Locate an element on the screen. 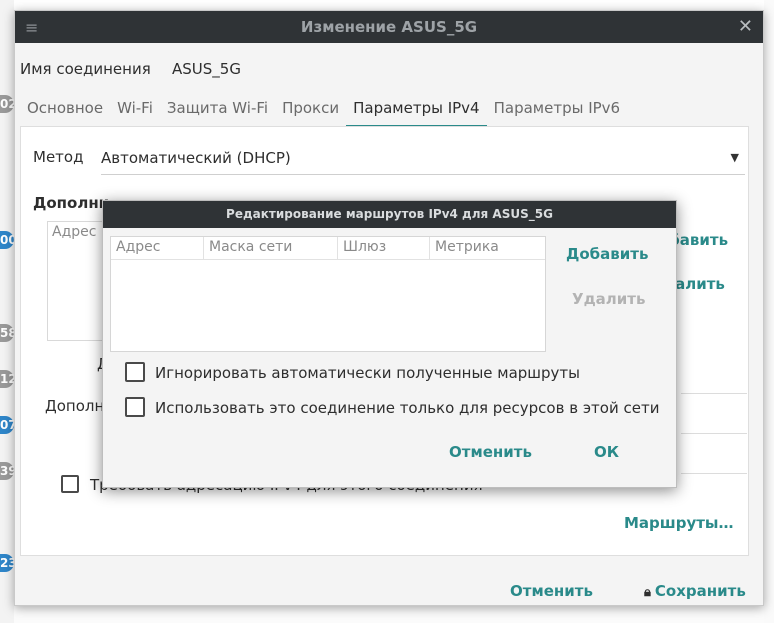 This screenshot has height=623, width=774. column-header-netmask: Маска сети is located at coordinates (271, 248).